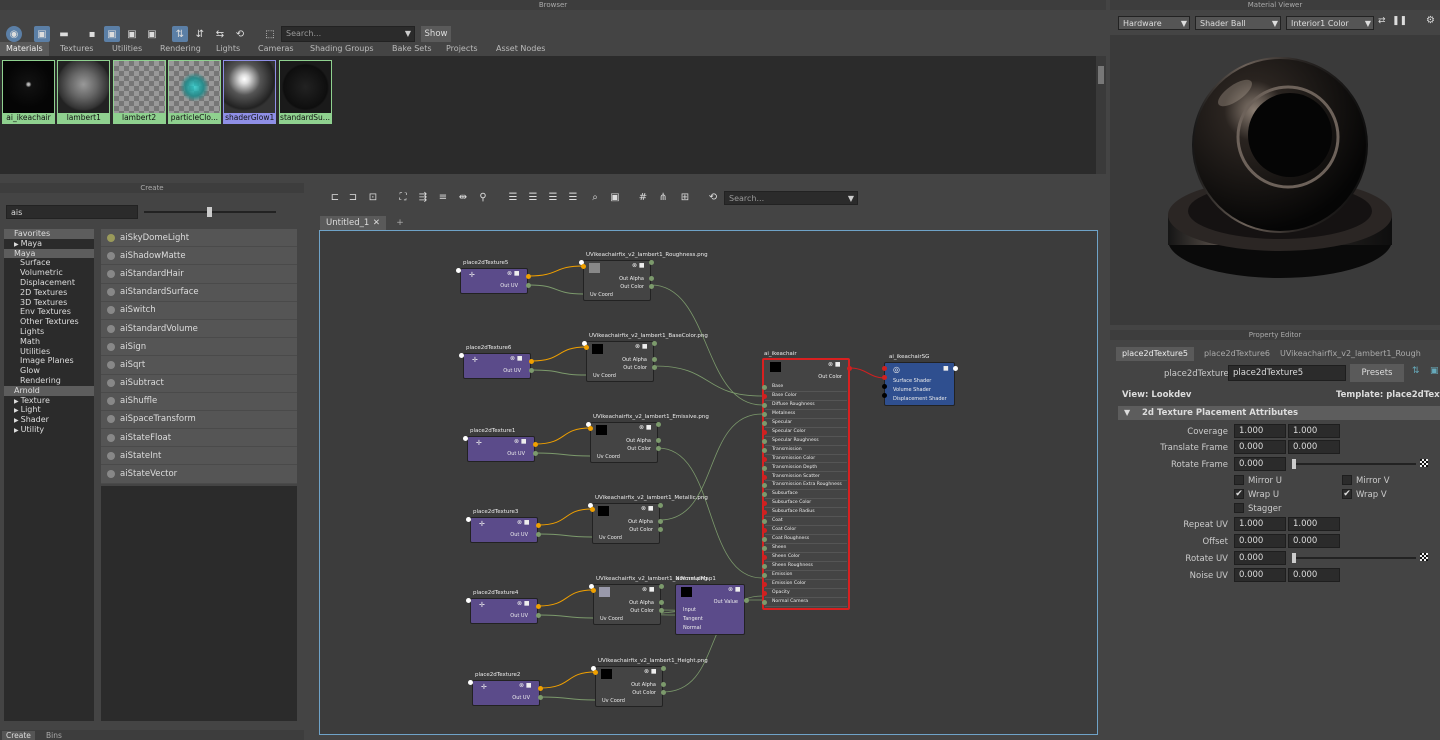 The image size is (1440, 740). Describe the element at coordinates (28, 92) in the screenshot. I see `material-swatch: ai_ikeachair` at that location.